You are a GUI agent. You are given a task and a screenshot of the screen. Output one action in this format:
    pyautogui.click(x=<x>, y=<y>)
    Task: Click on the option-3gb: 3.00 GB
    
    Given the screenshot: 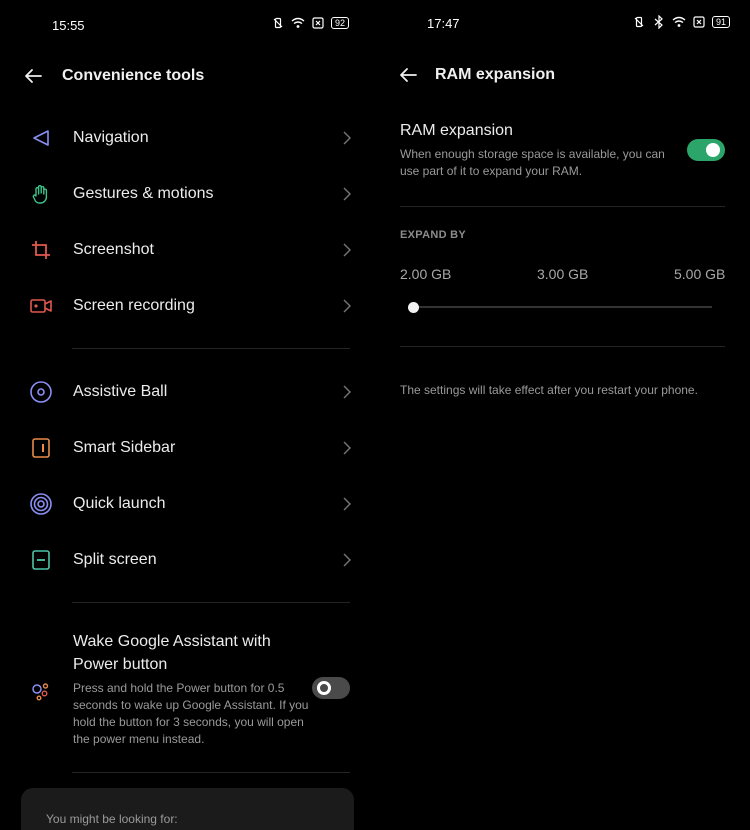 What is the action you would take?
    pyautogui.click(x=562, y=274)
    